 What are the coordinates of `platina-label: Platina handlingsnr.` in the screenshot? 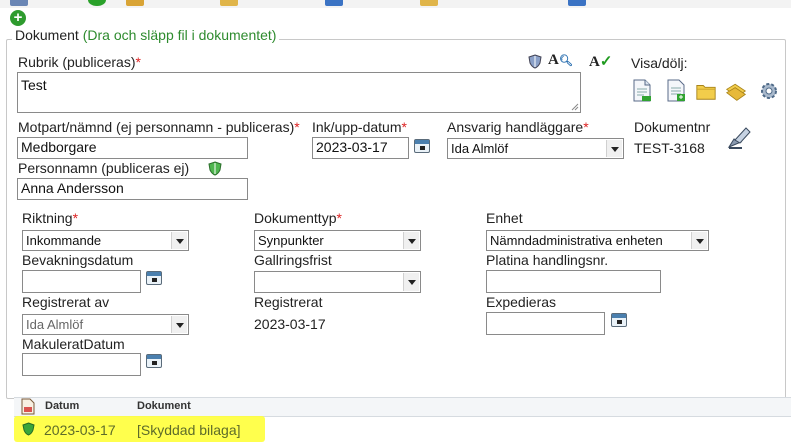 It's located at (547, 260).